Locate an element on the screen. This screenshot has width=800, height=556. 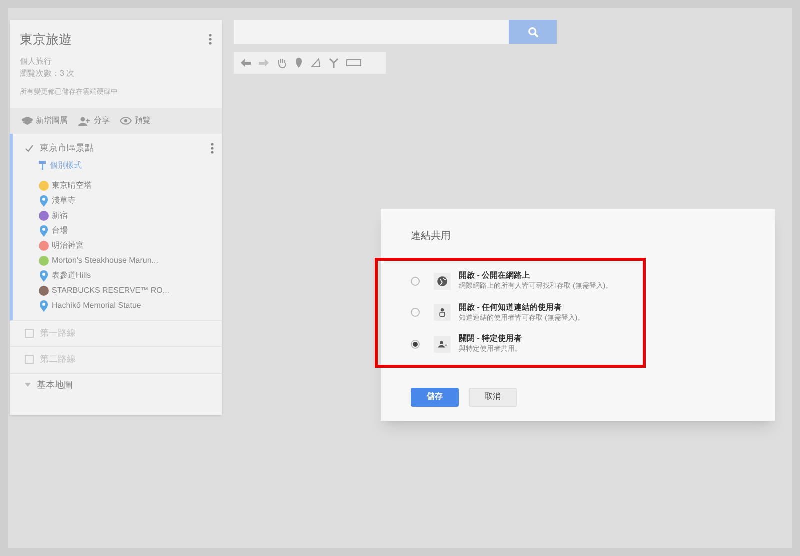
panel-action-button: 分享 is located at coordinates (94, 121).